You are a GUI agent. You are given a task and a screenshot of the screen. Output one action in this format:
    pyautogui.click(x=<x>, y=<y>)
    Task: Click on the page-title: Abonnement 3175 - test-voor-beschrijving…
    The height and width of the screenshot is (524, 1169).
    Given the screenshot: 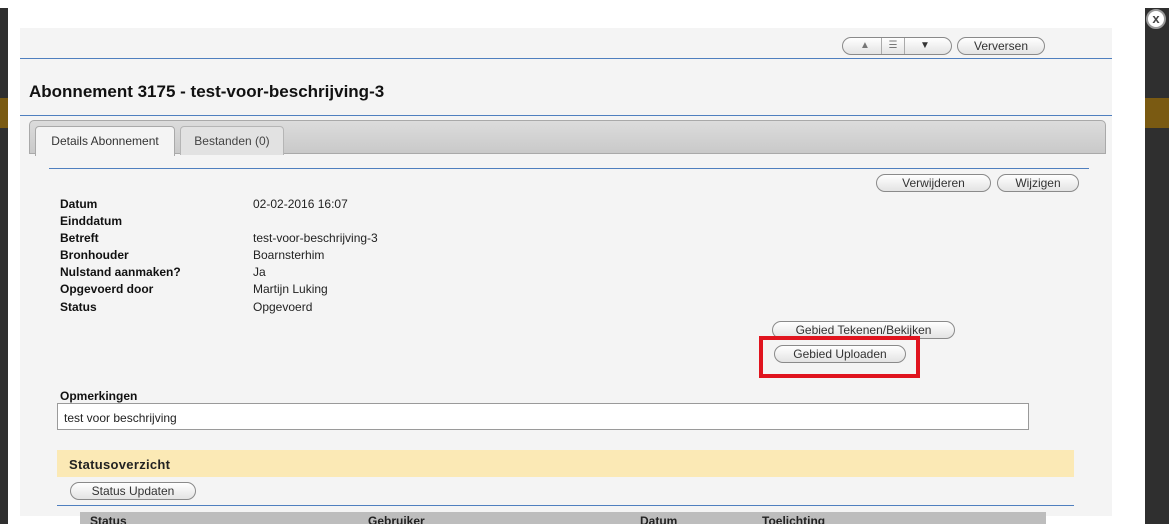 What is the action you would take?
    pyautogui.click(x=207, y=91)
    